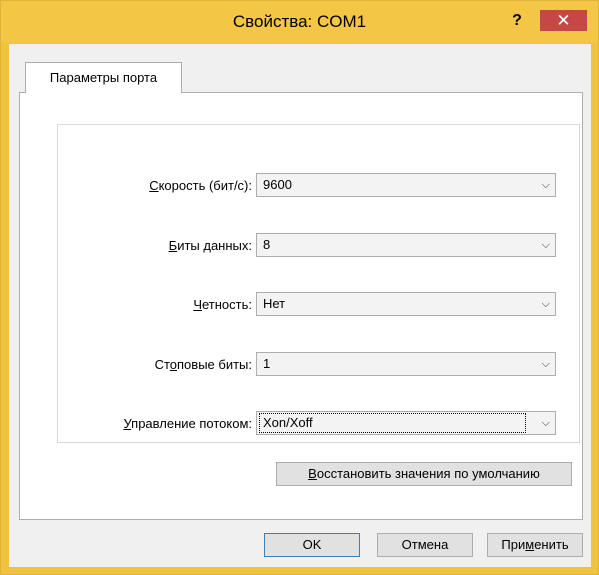  I want to click on baud-rate-select: 9600 ⌵, so click(406, 185).